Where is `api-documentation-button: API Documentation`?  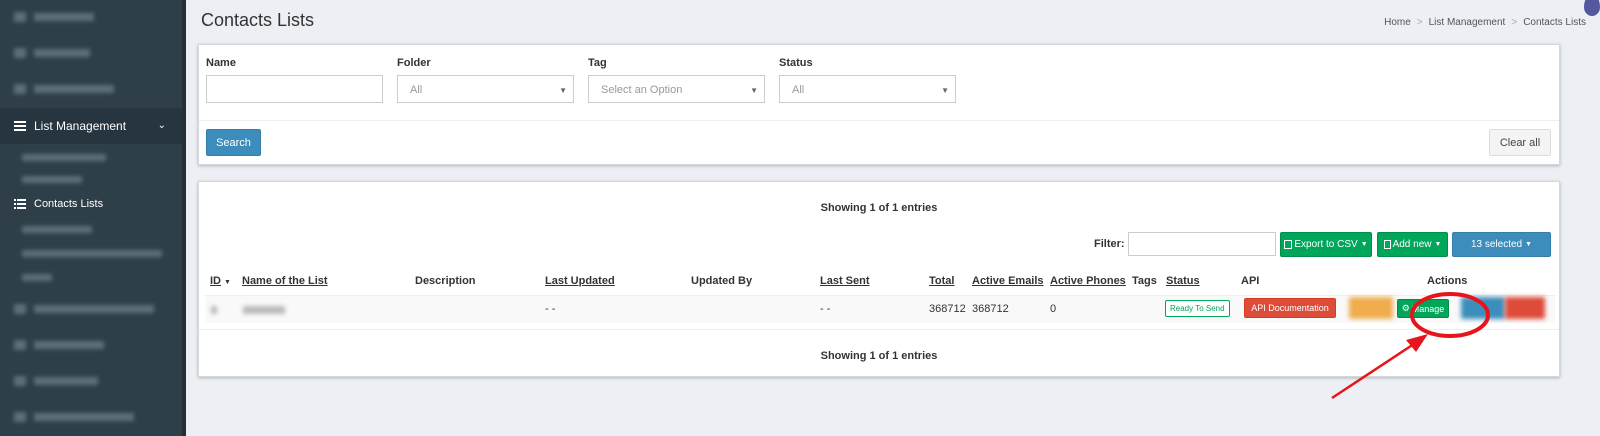
api-documentation-button: API Documentation is located at coordinates (1290, 308).